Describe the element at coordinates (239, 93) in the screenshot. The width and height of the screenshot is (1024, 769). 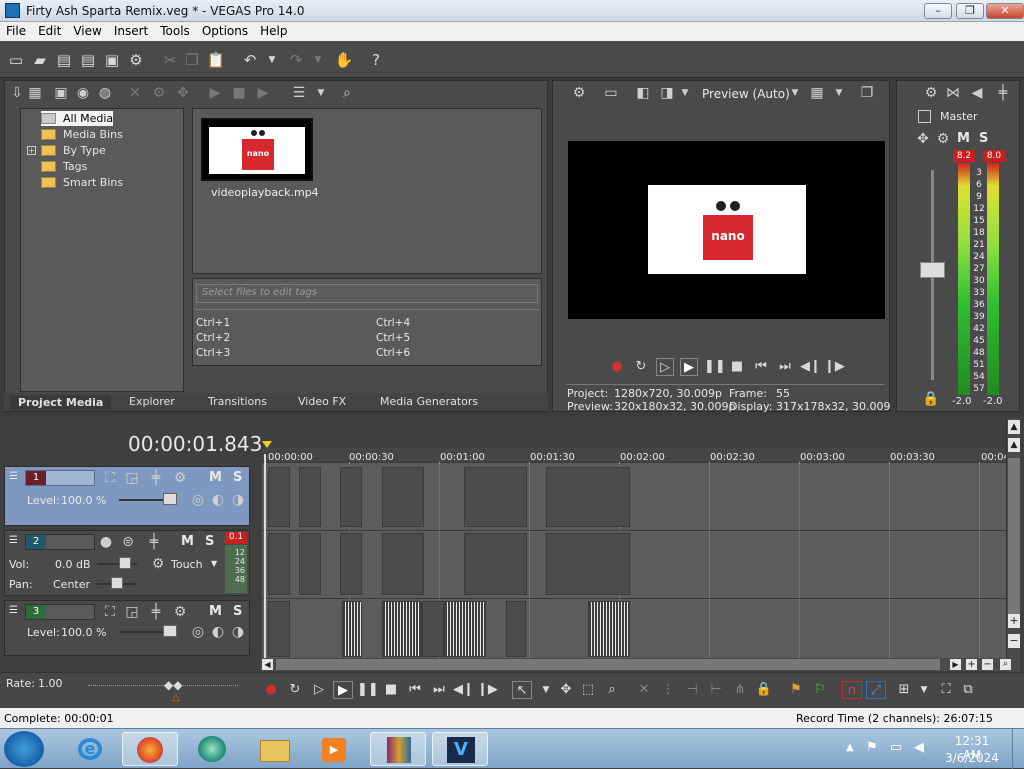
I see `media-stop-icon: ■` at that location.